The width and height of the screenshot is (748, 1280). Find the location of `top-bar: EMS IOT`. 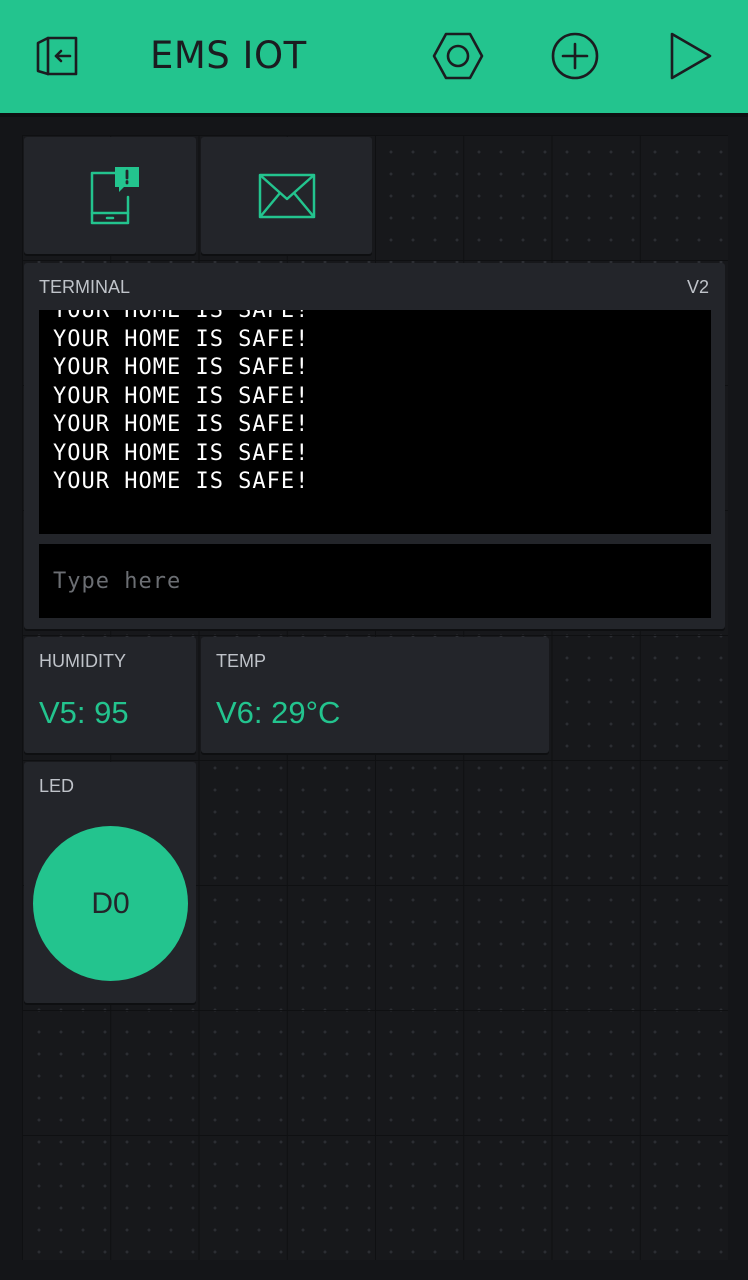

top-bar: EMS IOT is located at coordinates (374, 56).